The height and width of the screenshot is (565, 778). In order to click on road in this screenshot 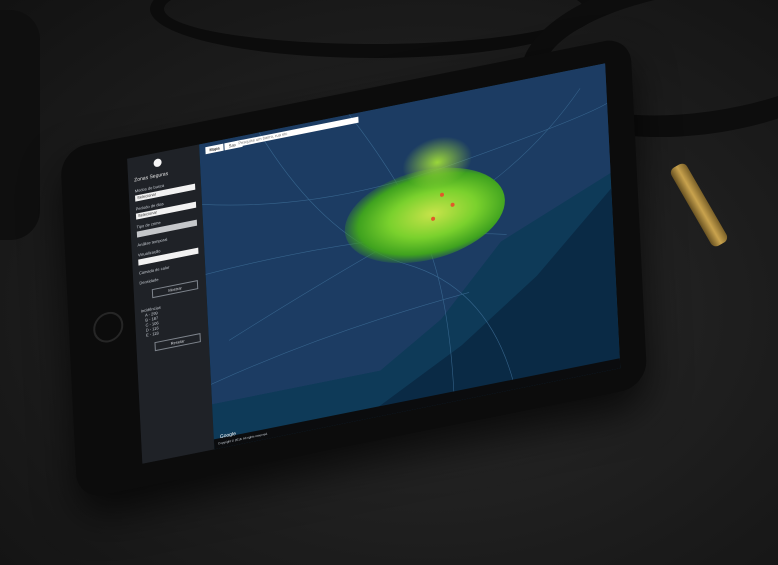, I will do `click(340, 338)`.